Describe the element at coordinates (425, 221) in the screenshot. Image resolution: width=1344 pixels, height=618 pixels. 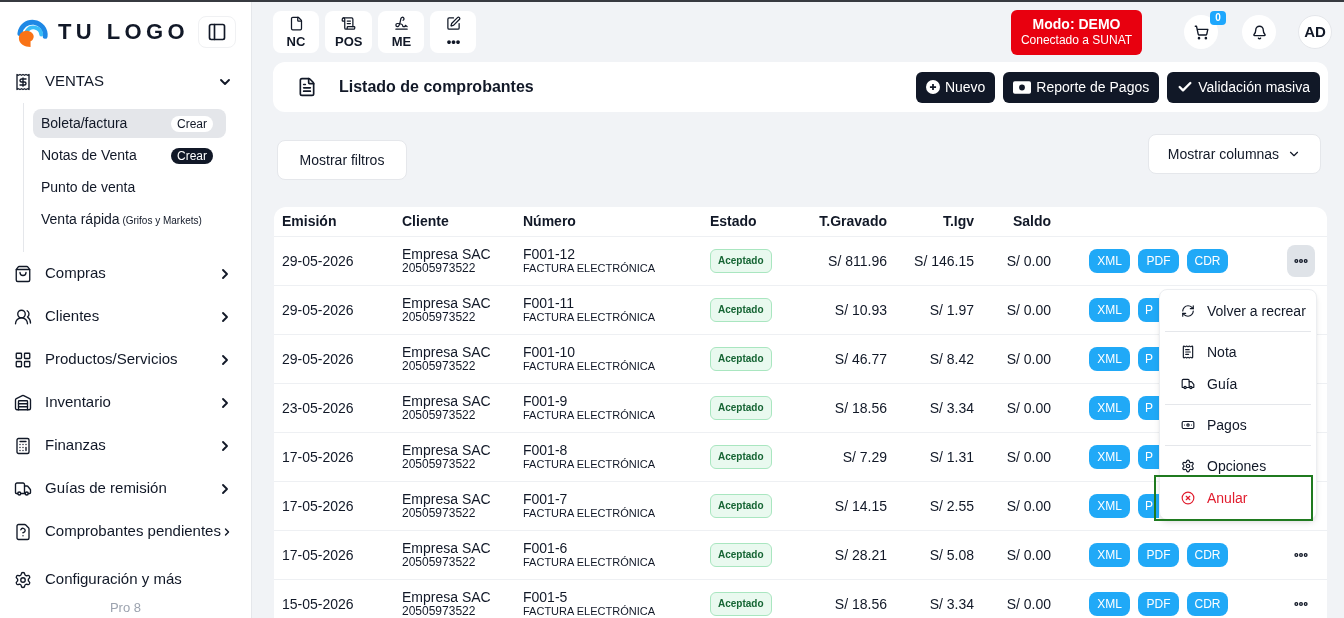
I see `column-header: Cliente` at that location.